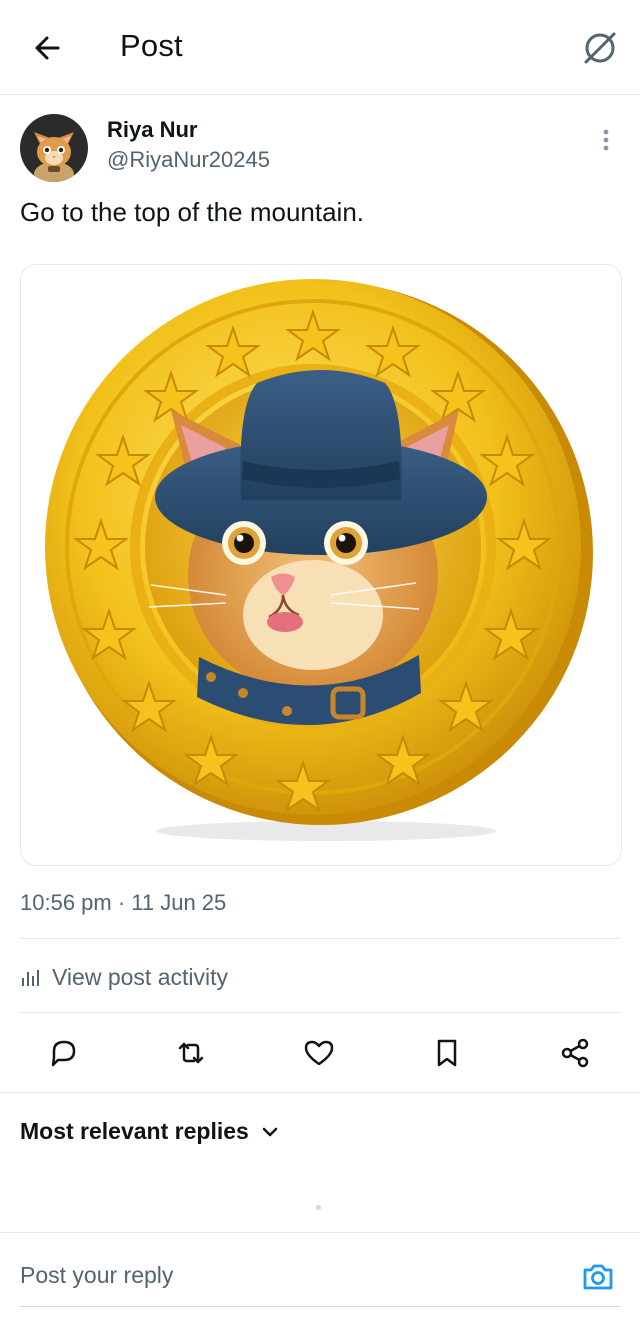 Image resolution: width=640 pixels, height=1317 pixels. I want to click on grok-icon, so click(600, 48).